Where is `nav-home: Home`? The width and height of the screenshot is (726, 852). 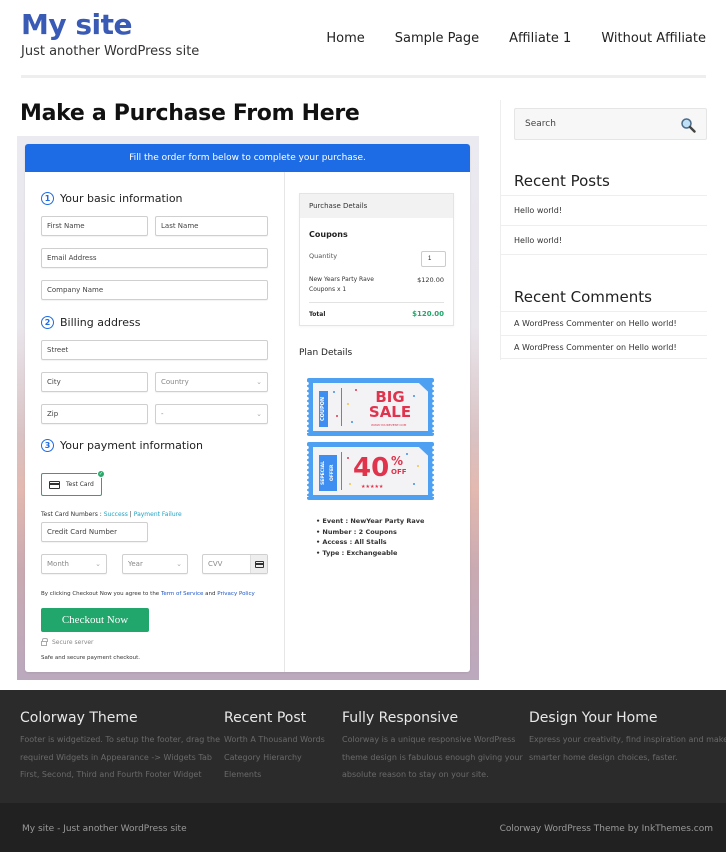
nav-home: Home is located at coordinates (345, 38).